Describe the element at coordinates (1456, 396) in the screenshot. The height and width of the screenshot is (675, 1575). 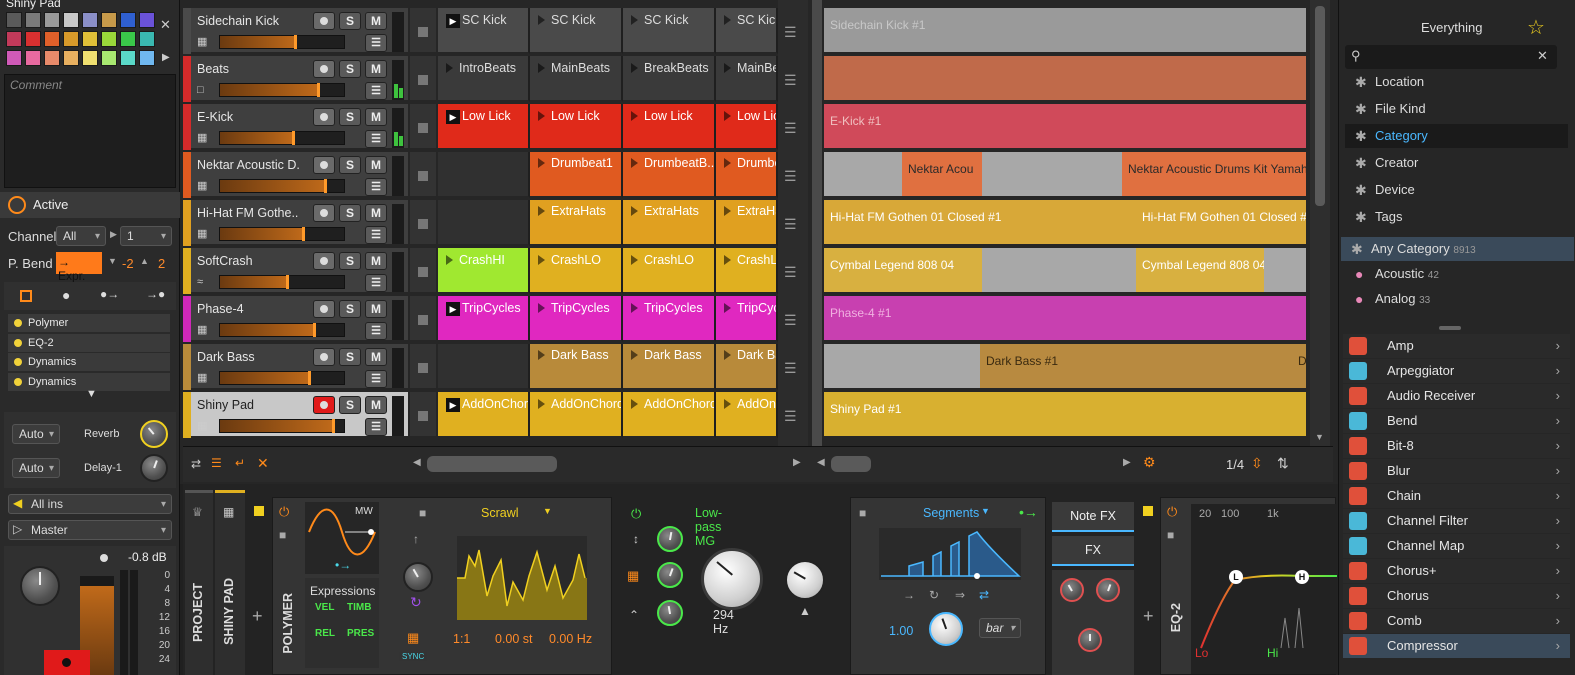
I see `device-browser-item: Audio Receiver ›` at that location.